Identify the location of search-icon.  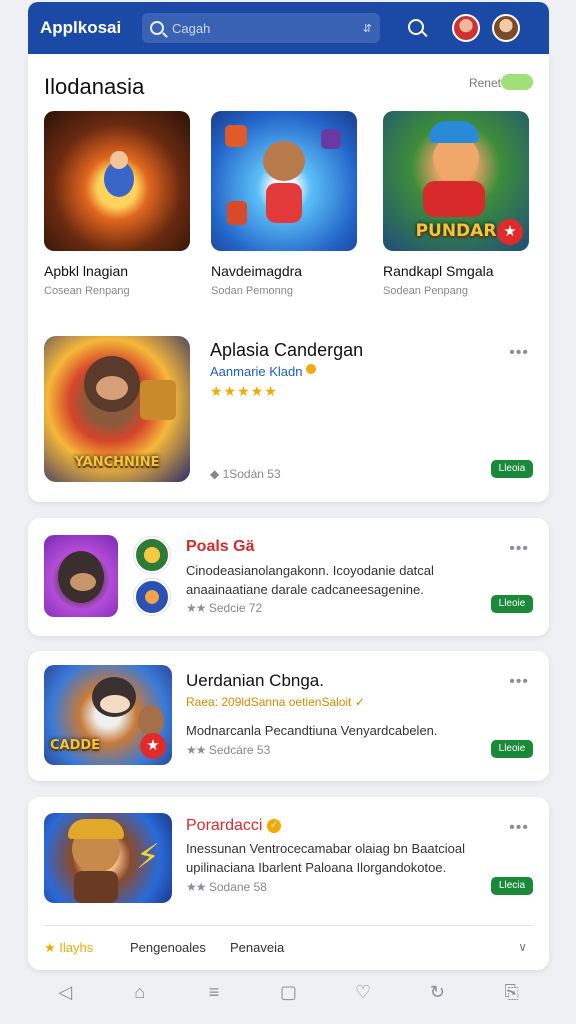
(157, 28).